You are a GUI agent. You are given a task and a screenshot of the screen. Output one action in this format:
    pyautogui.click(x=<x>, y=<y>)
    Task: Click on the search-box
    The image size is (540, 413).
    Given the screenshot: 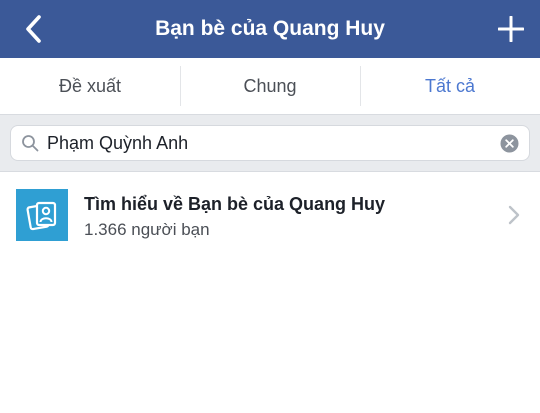 What is the action you would take?
    pyautogui.click(x=270, y=143)
    